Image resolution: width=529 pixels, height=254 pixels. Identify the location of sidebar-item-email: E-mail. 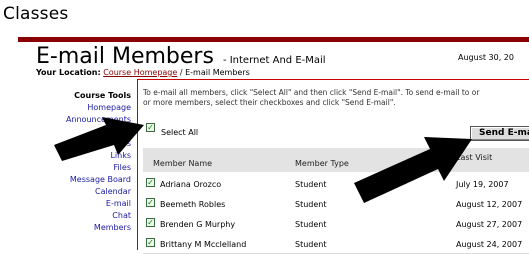
(65, 204).